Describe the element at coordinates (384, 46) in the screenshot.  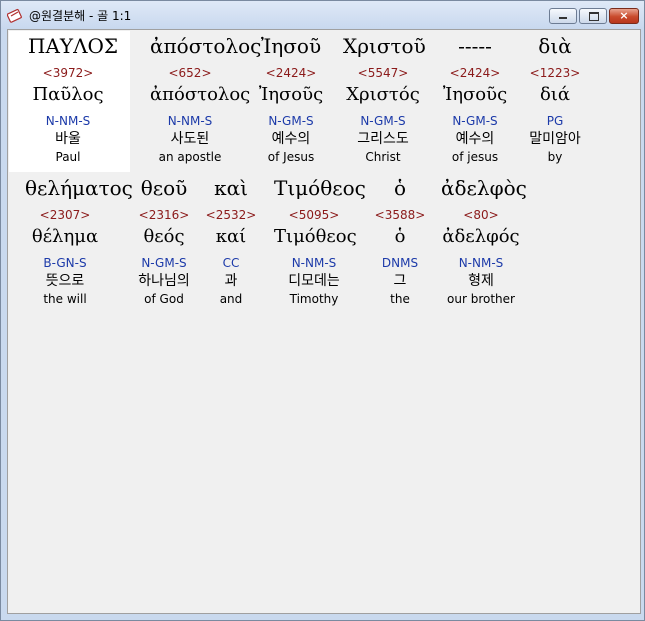
I see `greek-word: Χριστοῦ` at that location.